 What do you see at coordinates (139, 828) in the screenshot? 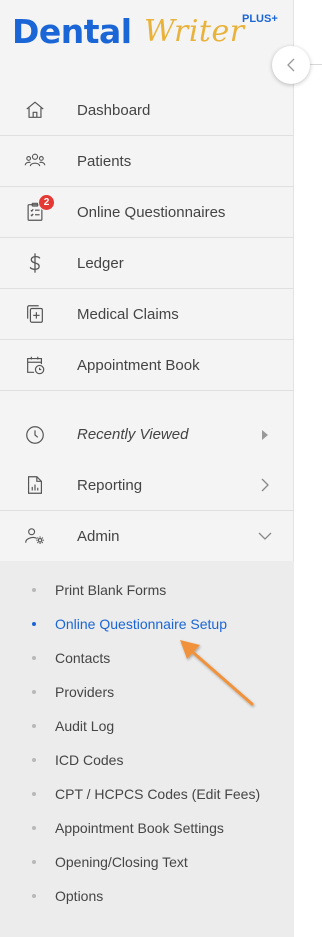
I see `submenu-label: Appointment Book Settings` at bounding box center [139, 828].